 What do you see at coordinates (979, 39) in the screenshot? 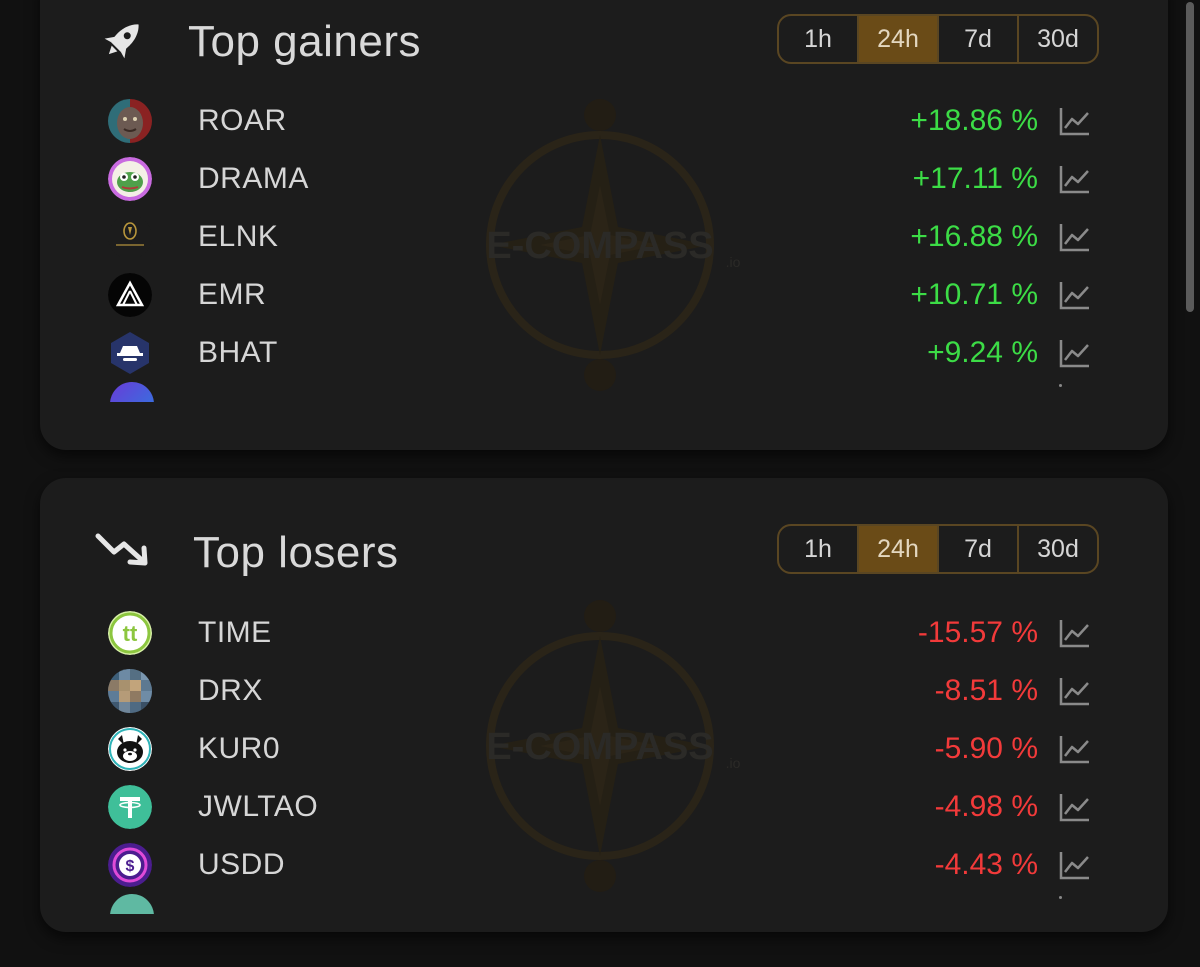
I see `gainers-period-7d: 7d` at bounding box center [979, 39].